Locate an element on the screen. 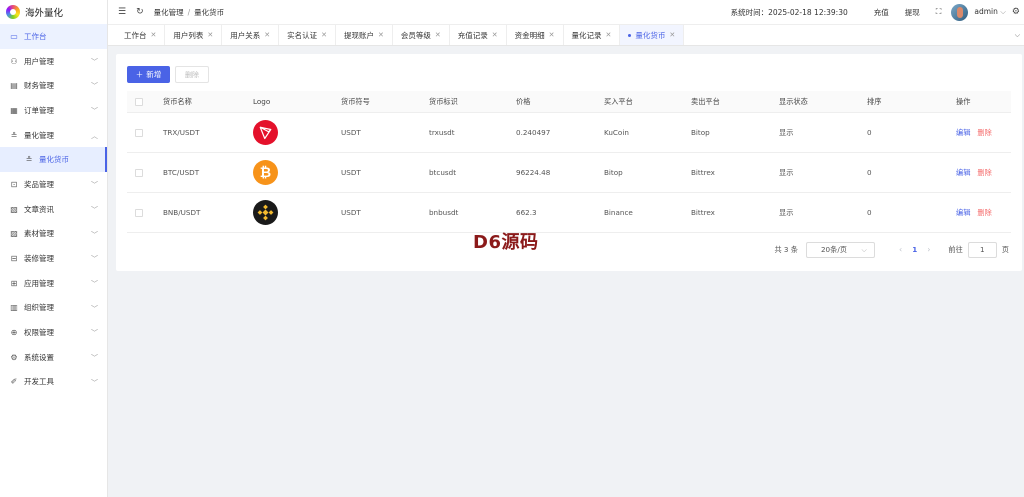 This screenshot has height=497, width=1024. watermark: D6源码 is located at coordinates (506, 242).